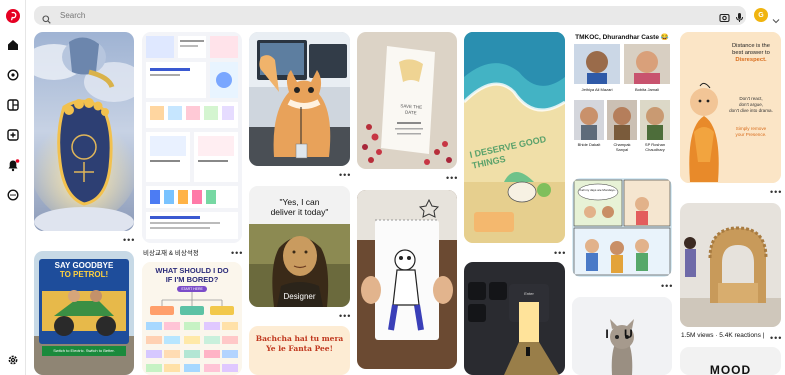 Image resolution: width=785 pixels, height=375 pixels. Describe the element at coordinates (299, 212) in the screenshot. I see `mona-quote-2: deliver it today"` at that location.